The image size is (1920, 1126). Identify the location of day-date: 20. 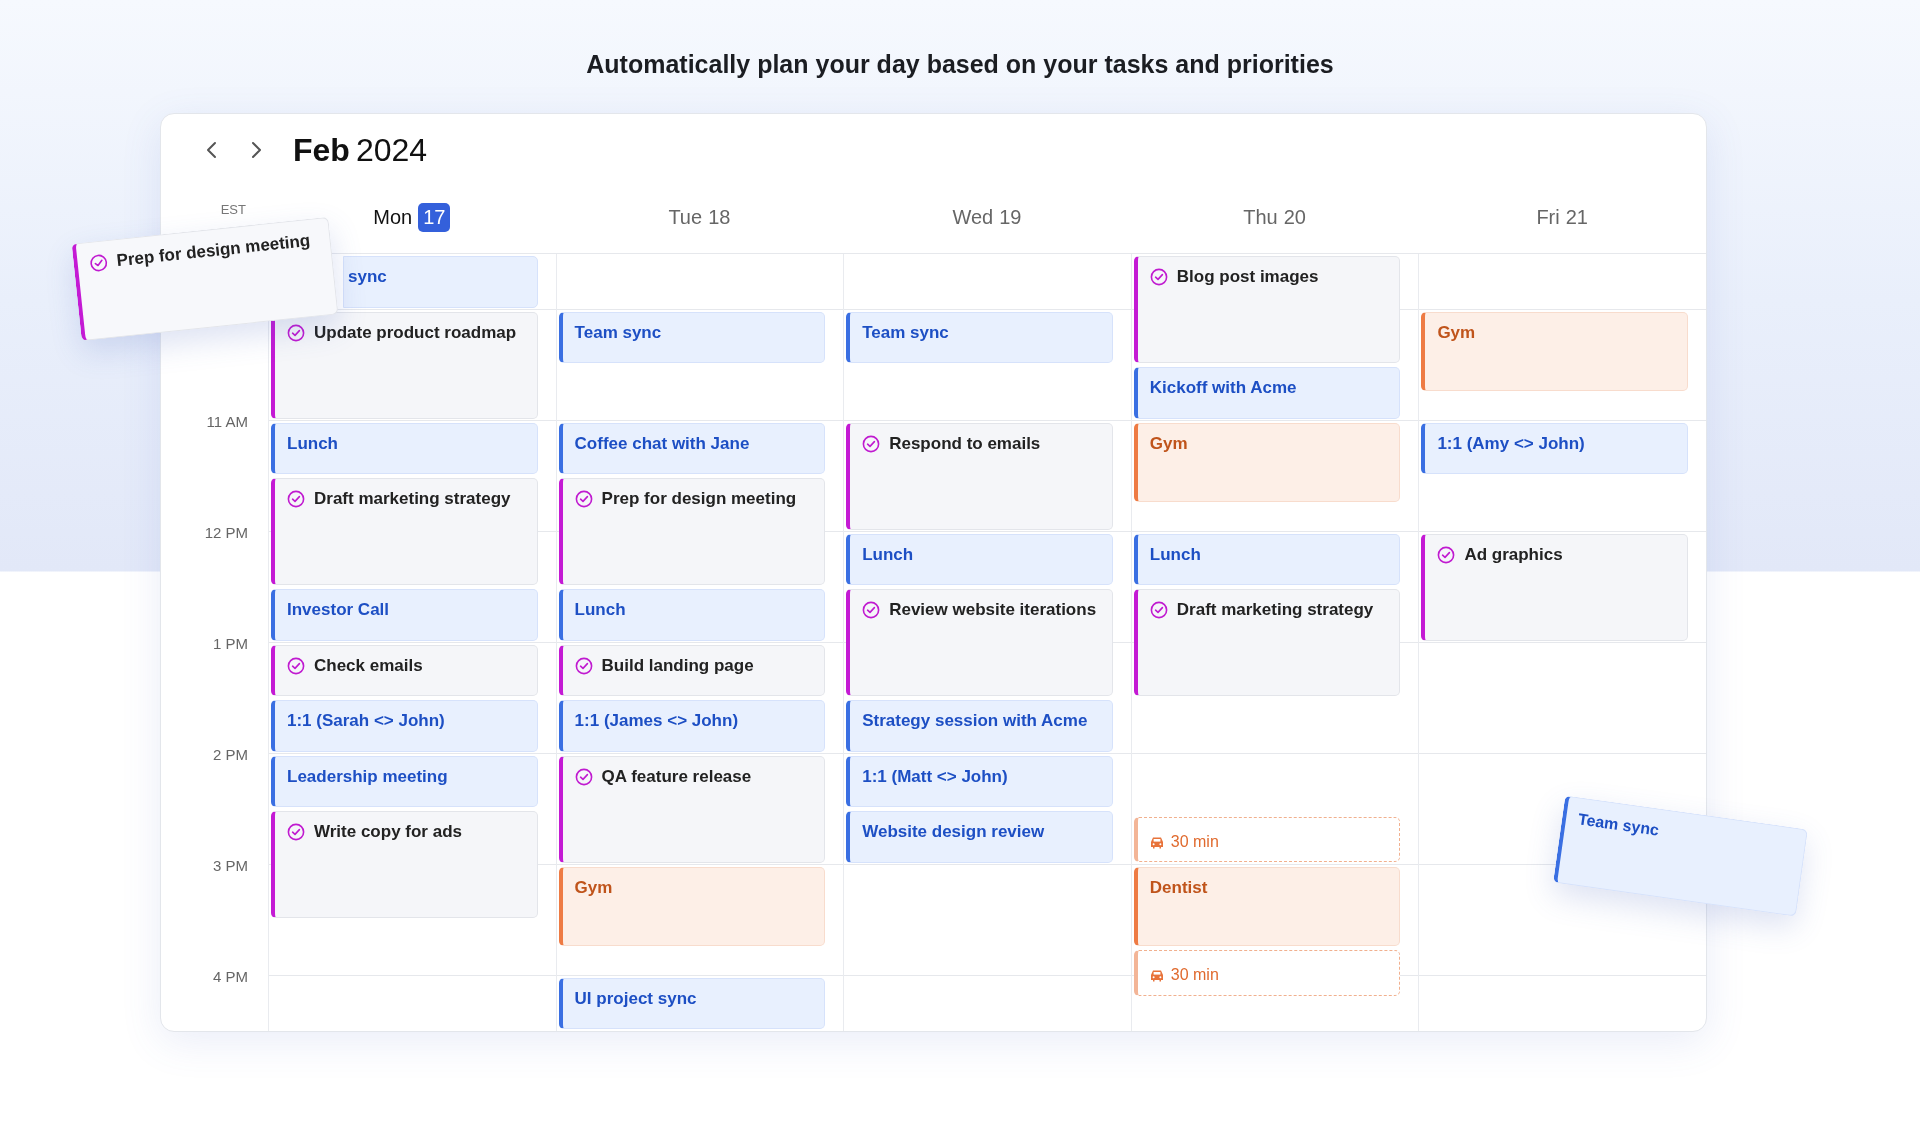
(1294, 217).